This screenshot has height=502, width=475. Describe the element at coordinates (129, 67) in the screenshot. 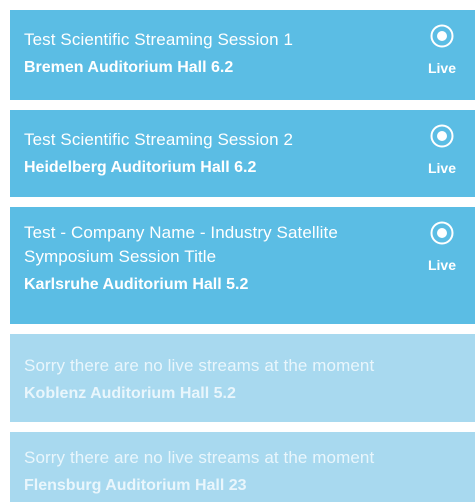

I see `session-hall: Bremen Auditorium Hall 6.2` at that location.